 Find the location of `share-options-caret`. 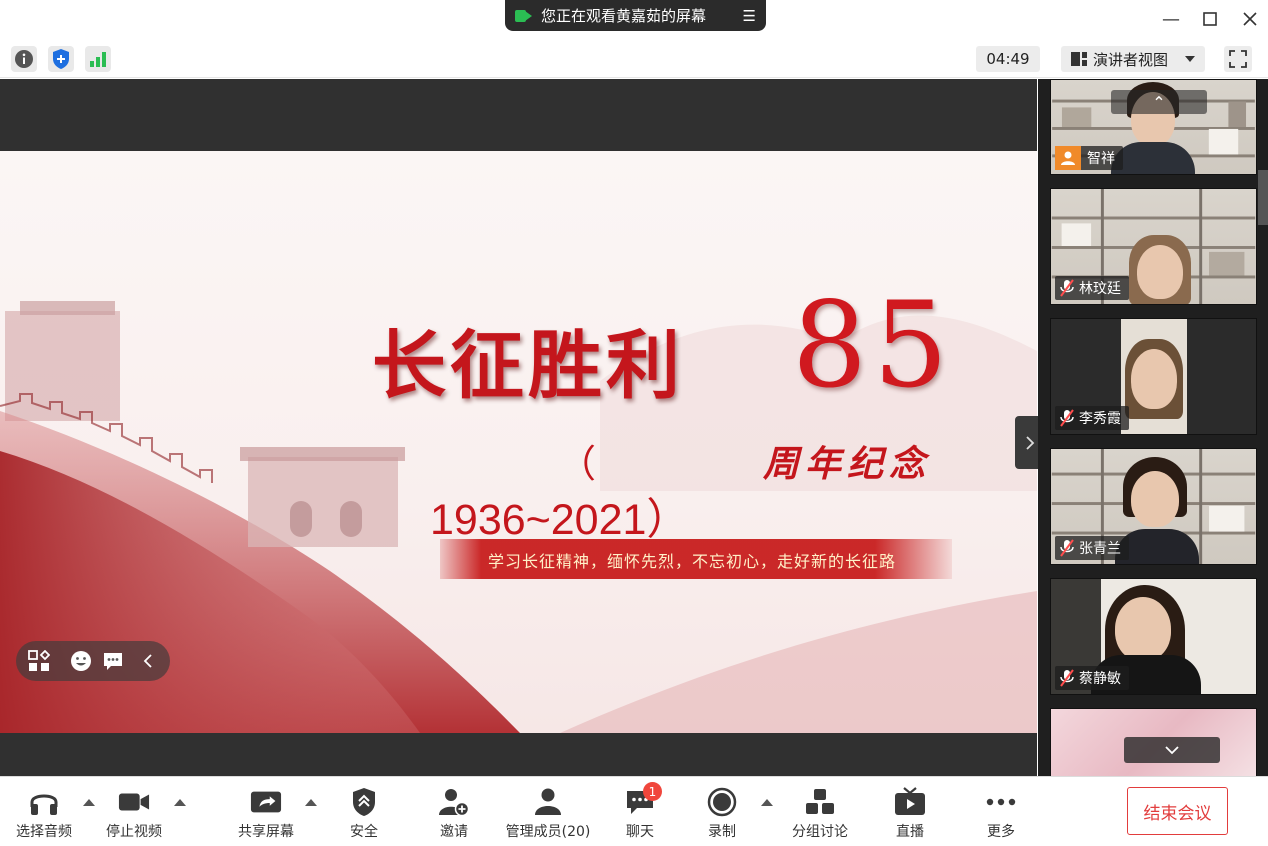

share-options-caret is located at coordinates (311, 802).